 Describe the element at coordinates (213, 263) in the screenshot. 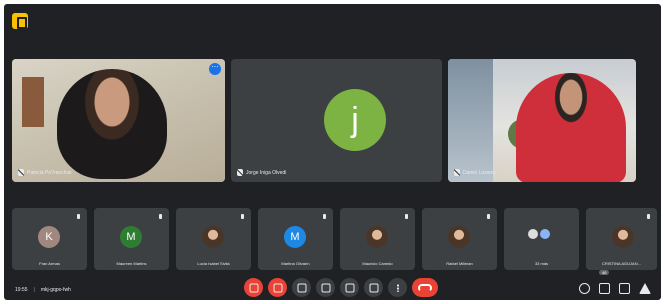

I see `participant-name: Lucía Isabel Sivila` at that location.